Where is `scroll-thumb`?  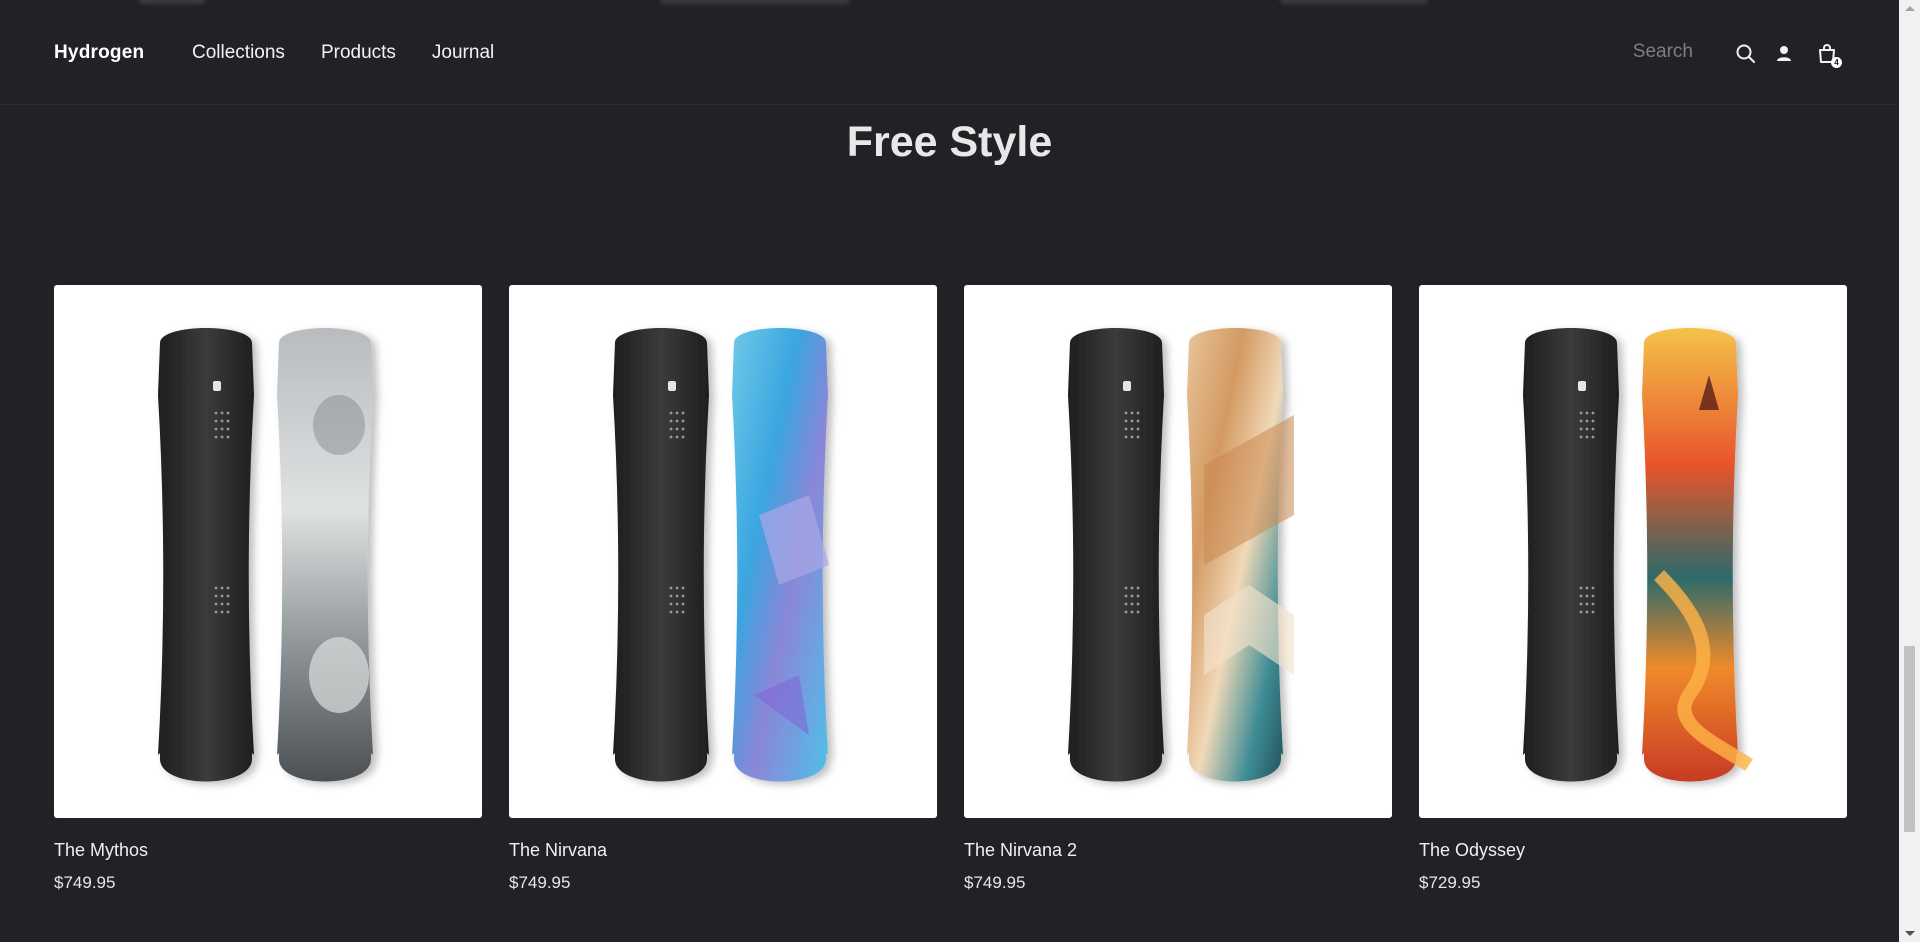
scroll-thumb is located at coordinates (1909, 739).